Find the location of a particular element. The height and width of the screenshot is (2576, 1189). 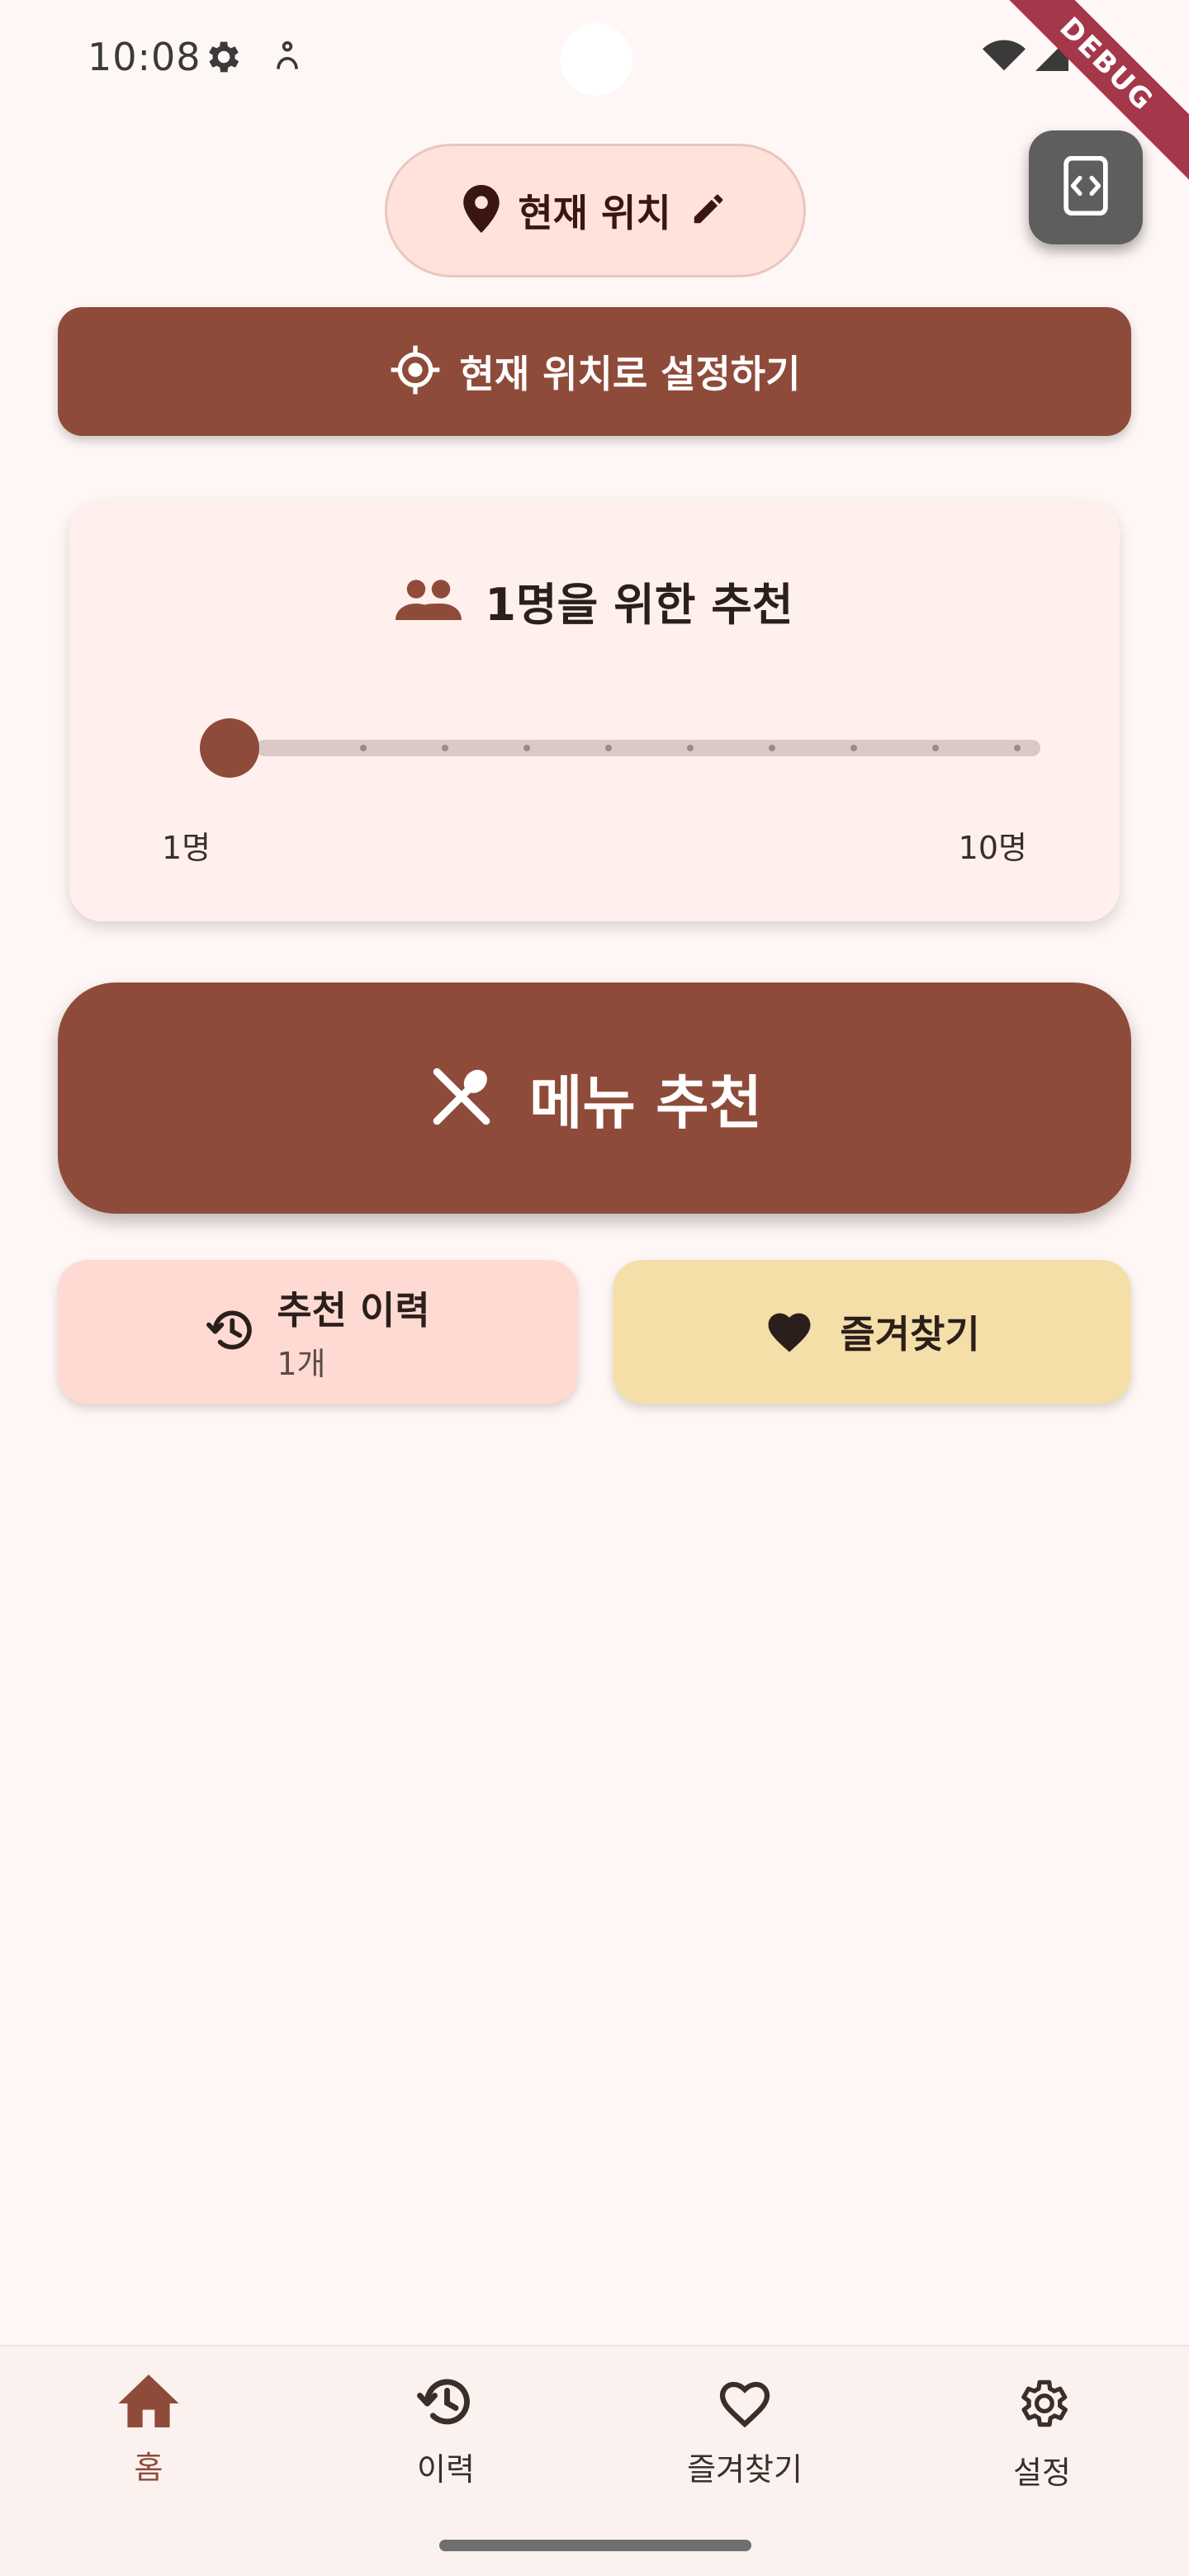

nav-label-favorites: 즐겨찾기 is located at coordinates (745, 2469).